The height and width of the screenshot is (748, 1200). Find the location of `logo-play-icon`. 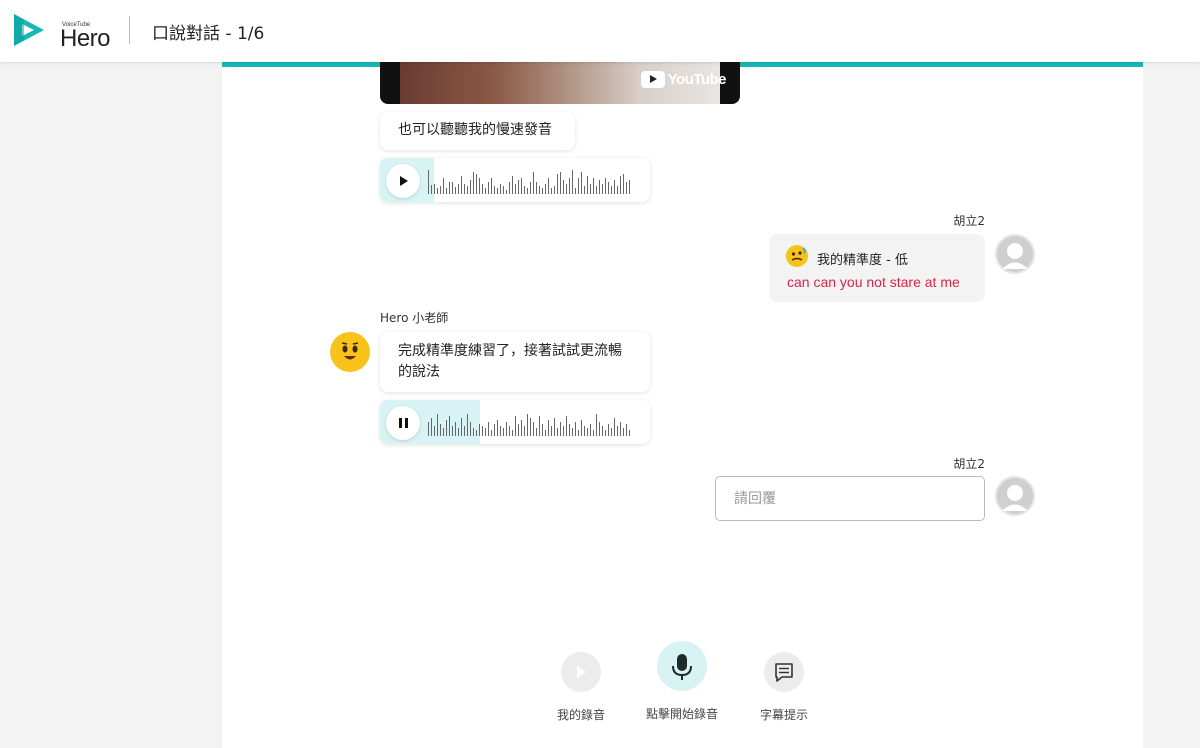

logo-play-icon is located at coordinates (29, 30).